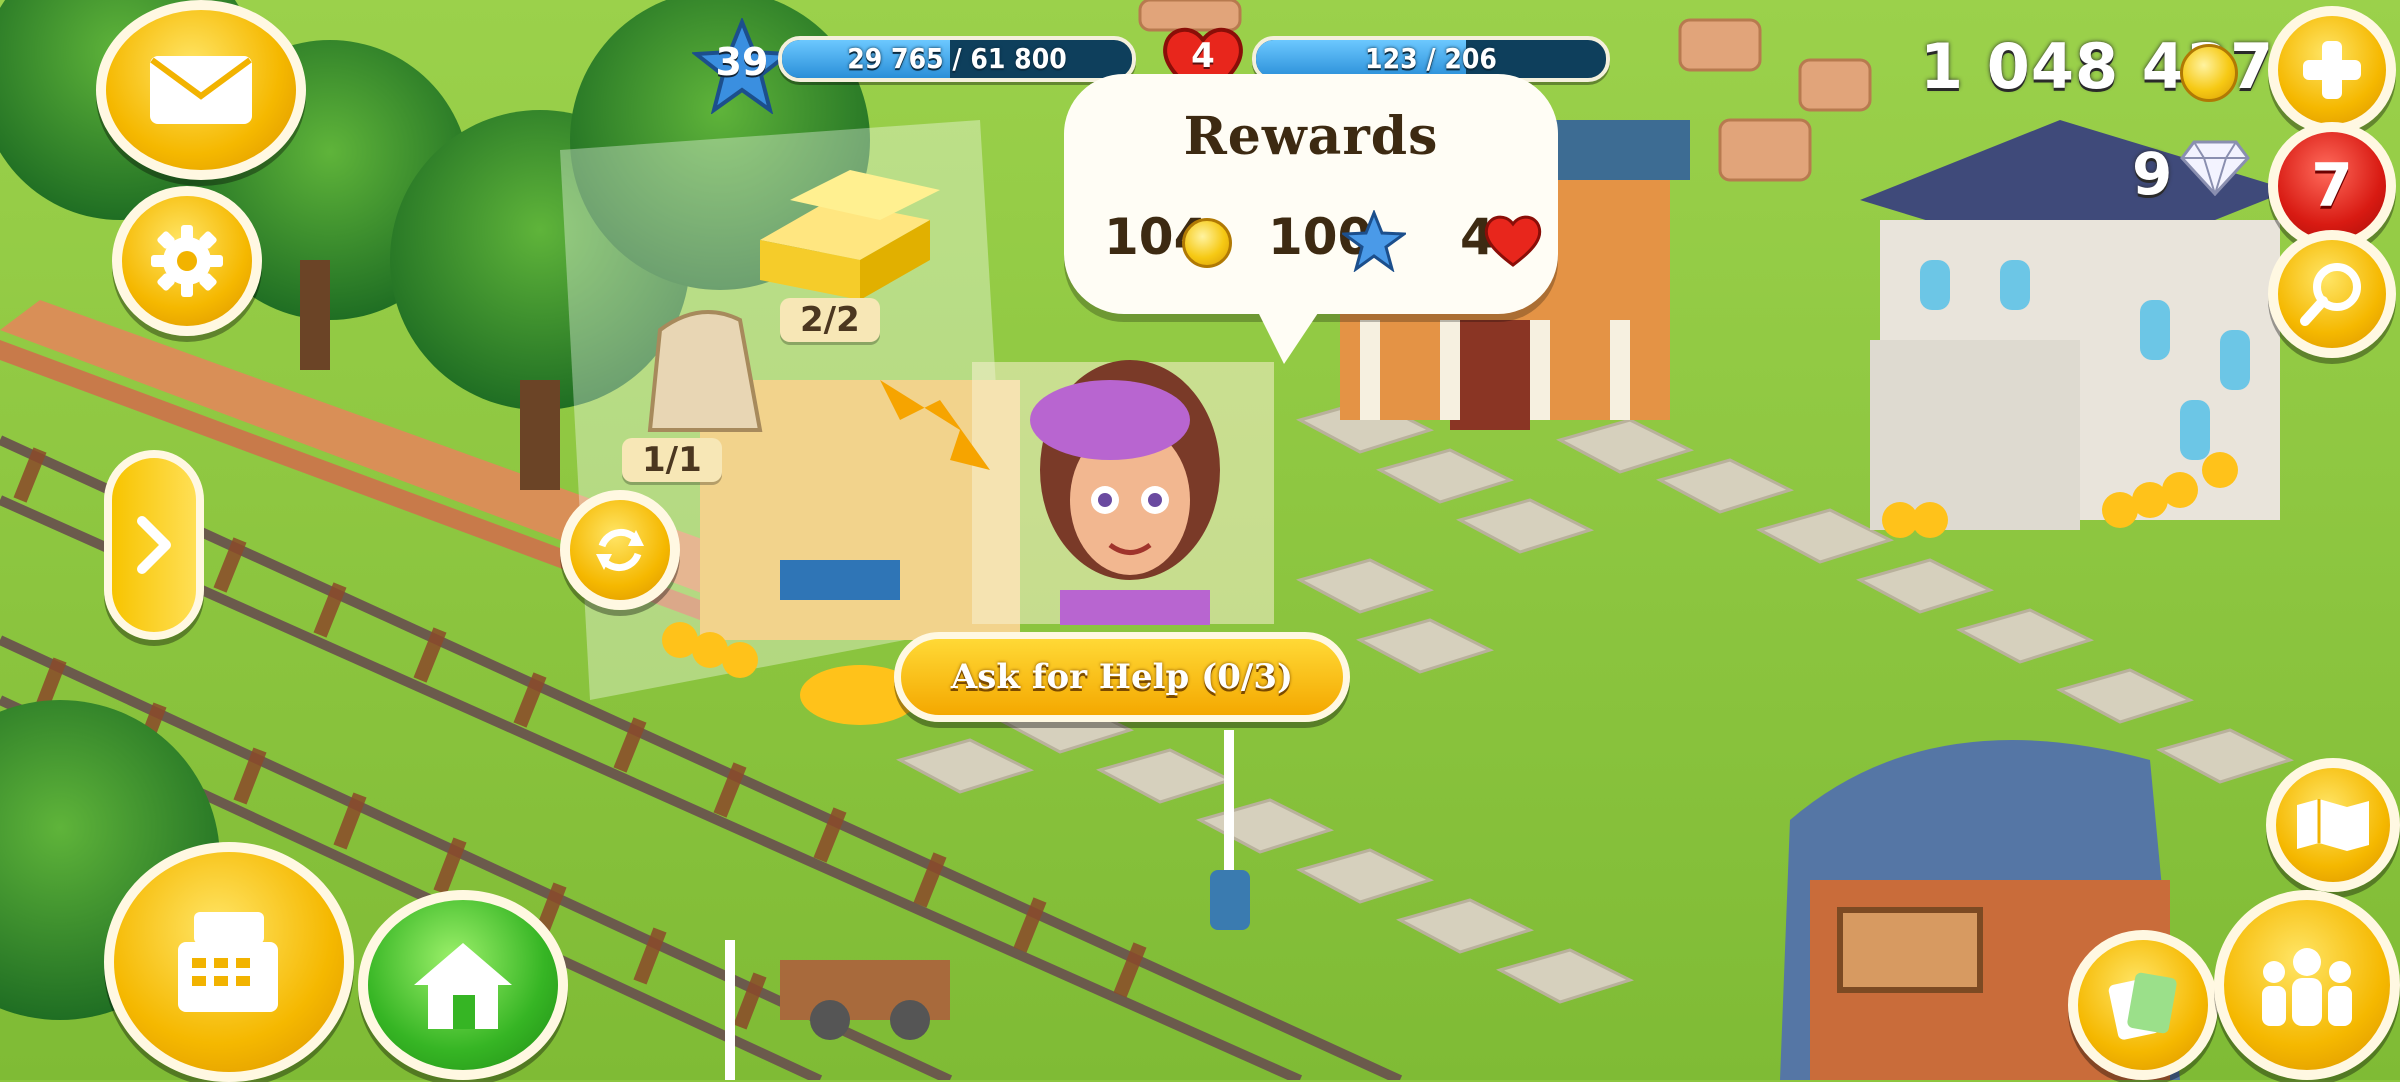  I want to click on flour-count: 1/1, so click(672, 460).